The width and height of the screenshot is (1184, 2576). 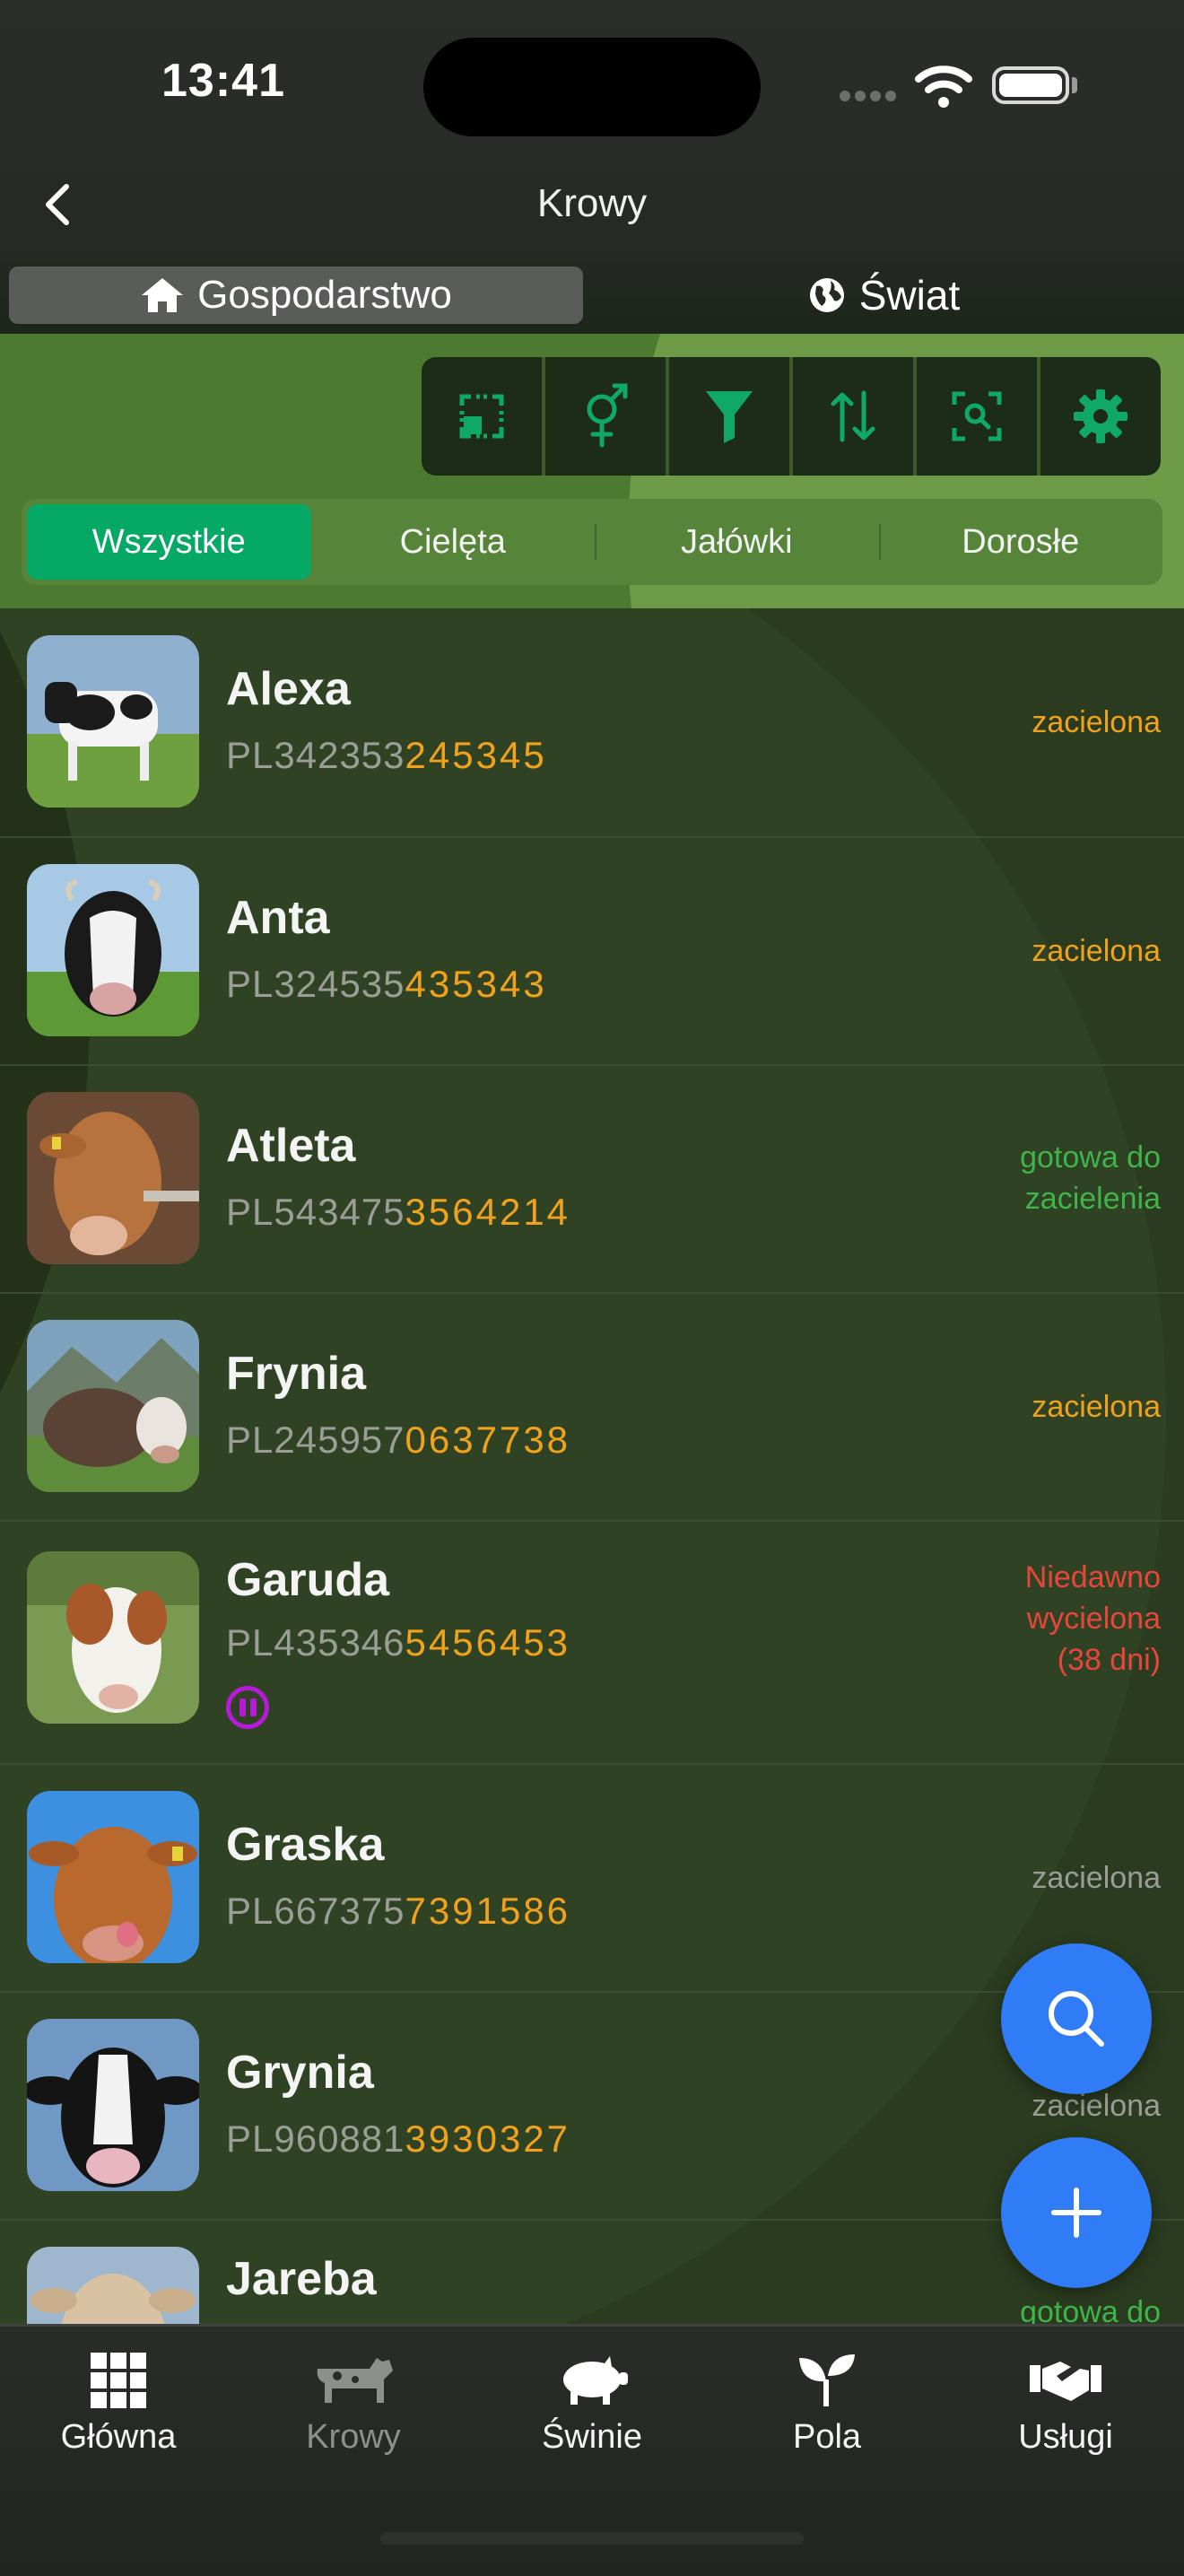 What do you see at coordinates (291, 1146) in the screenshot?
I see `cow-name: Atleta` at bounding box center [291, 1146].